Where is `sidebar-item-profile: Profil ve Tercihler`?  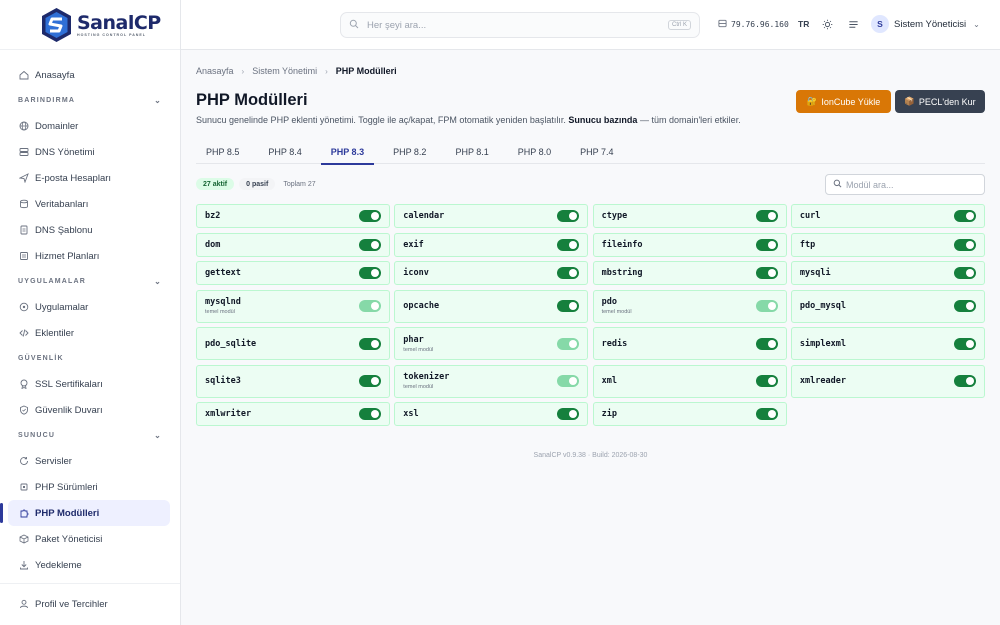 sidebar-item-profile: Profil ve Tercihler is located at coordinates (89, 604).